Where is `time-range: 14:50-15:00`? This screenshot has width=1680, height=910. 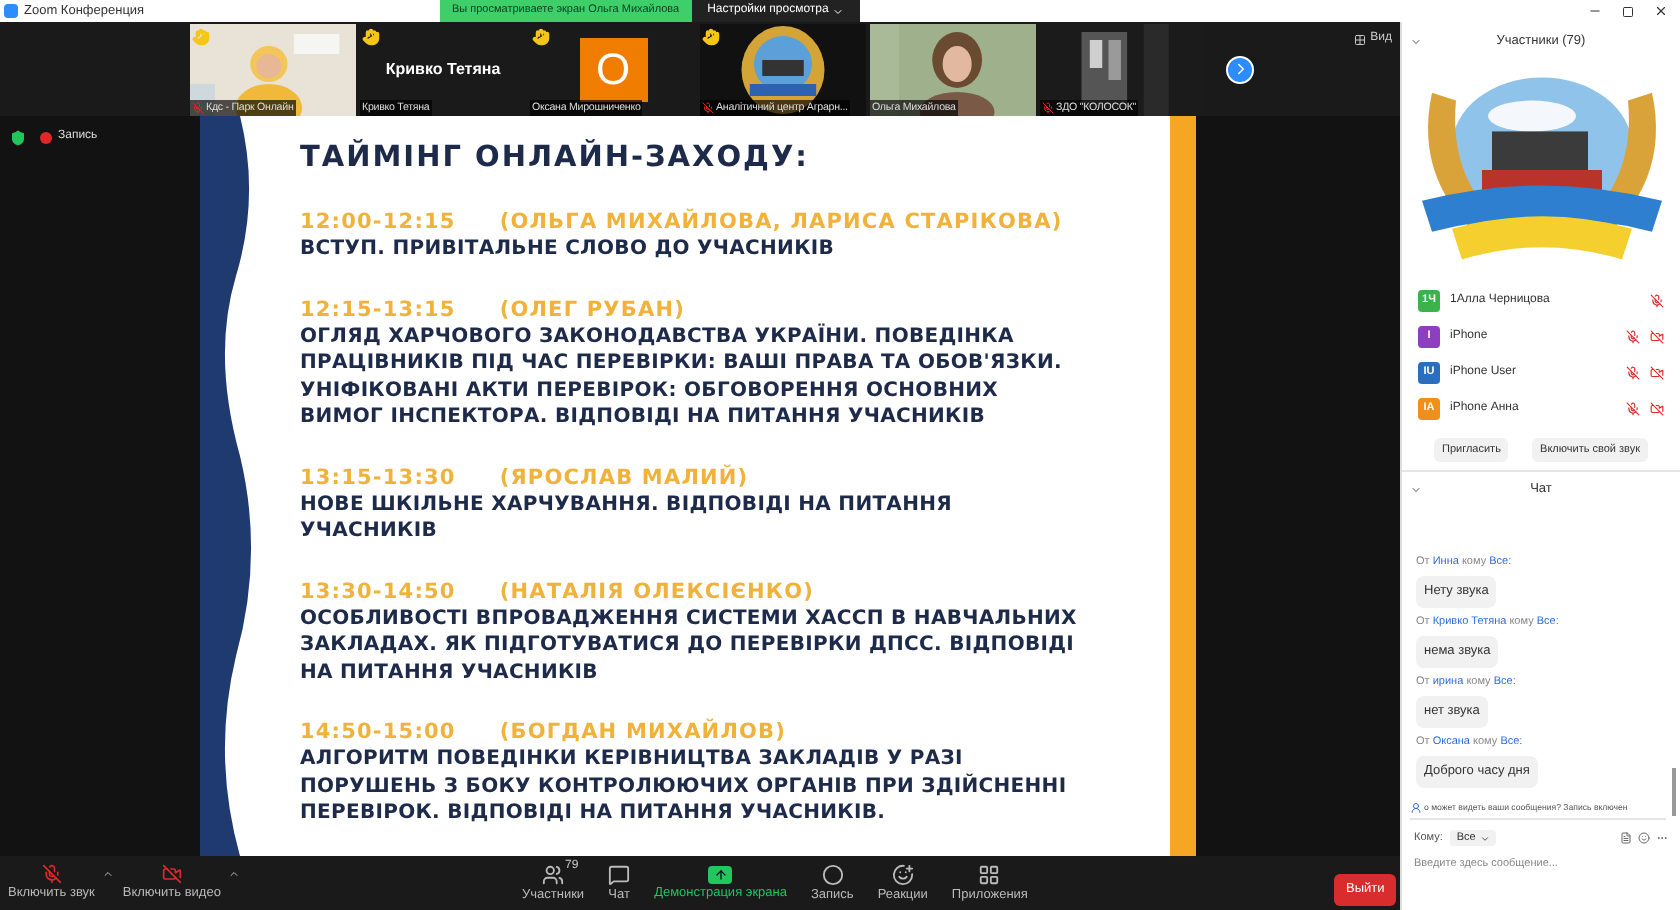
time-range: 14:50-15:00 is located at coordinates (378, 732).